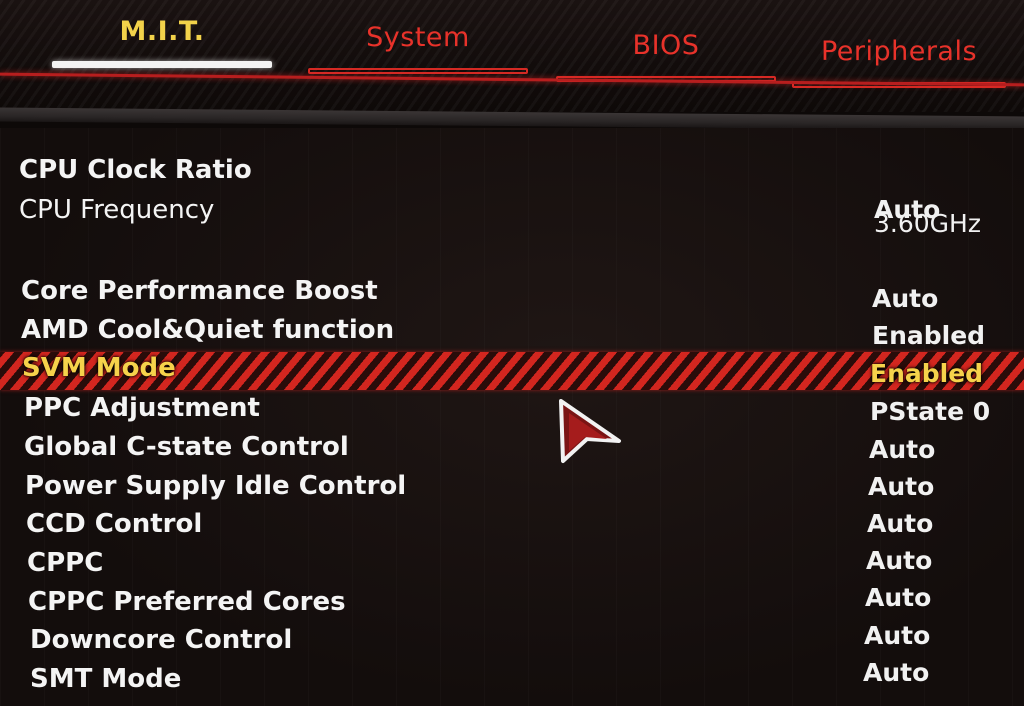  I want to click on setting-label: Global C-state Control, so click(186, 447).